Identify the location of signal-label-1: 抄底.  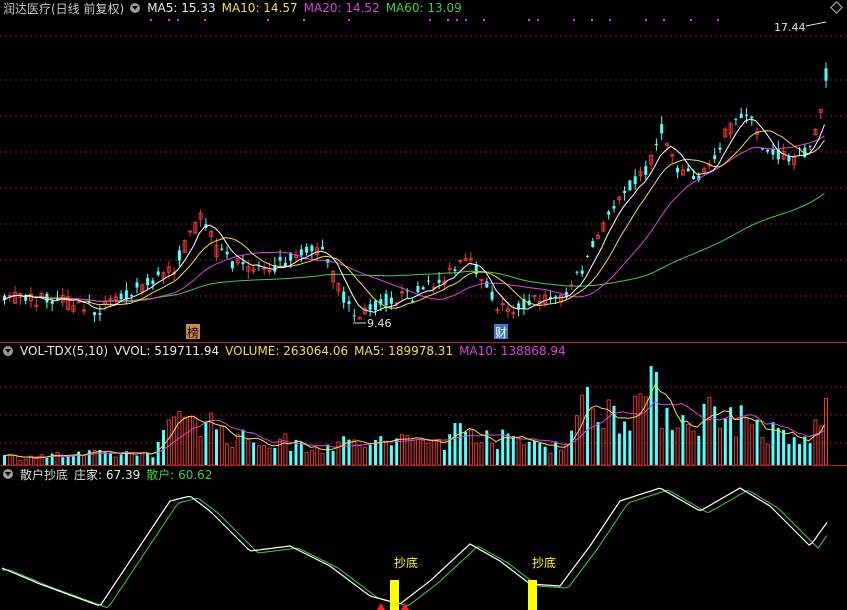
(406, 562).